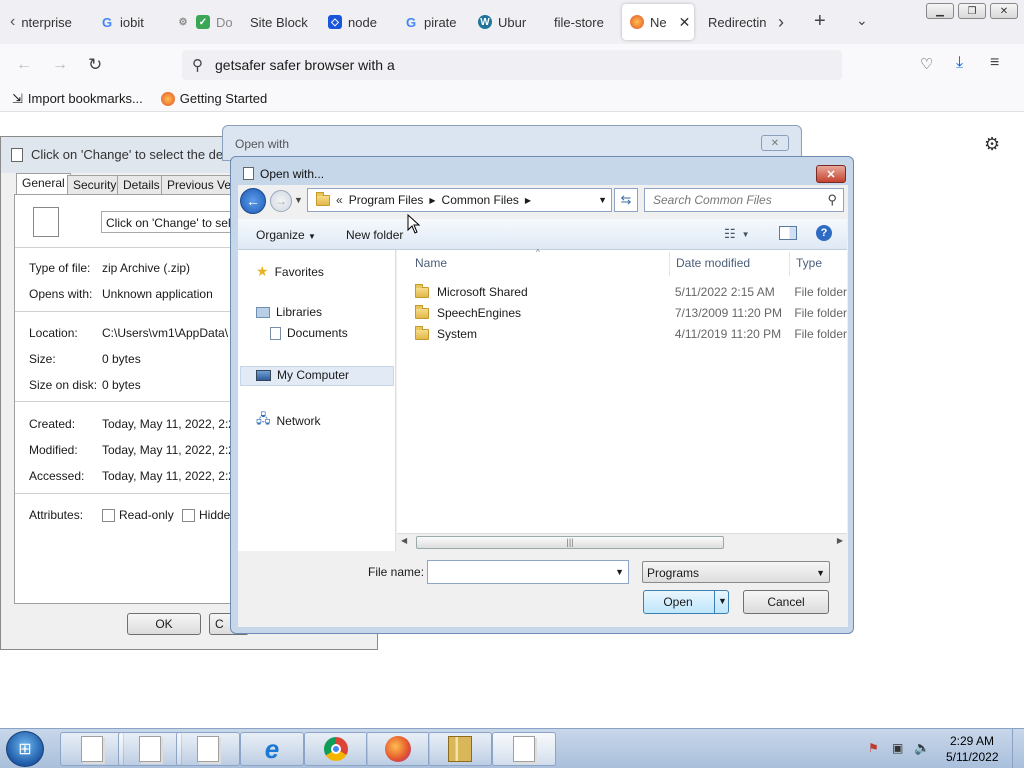 Image resolution: width=1024 pixels, height=768 pixels. Describe the element at coordinates (685, 22) in the screenshot. I see `close-tab-icon: ✕` at that location.